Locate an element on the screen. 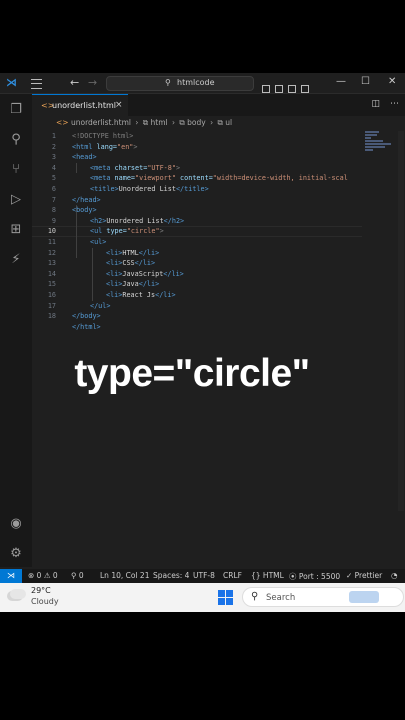 The image size is (405, 720). cloud-icon is located at coordinates (18, 594).